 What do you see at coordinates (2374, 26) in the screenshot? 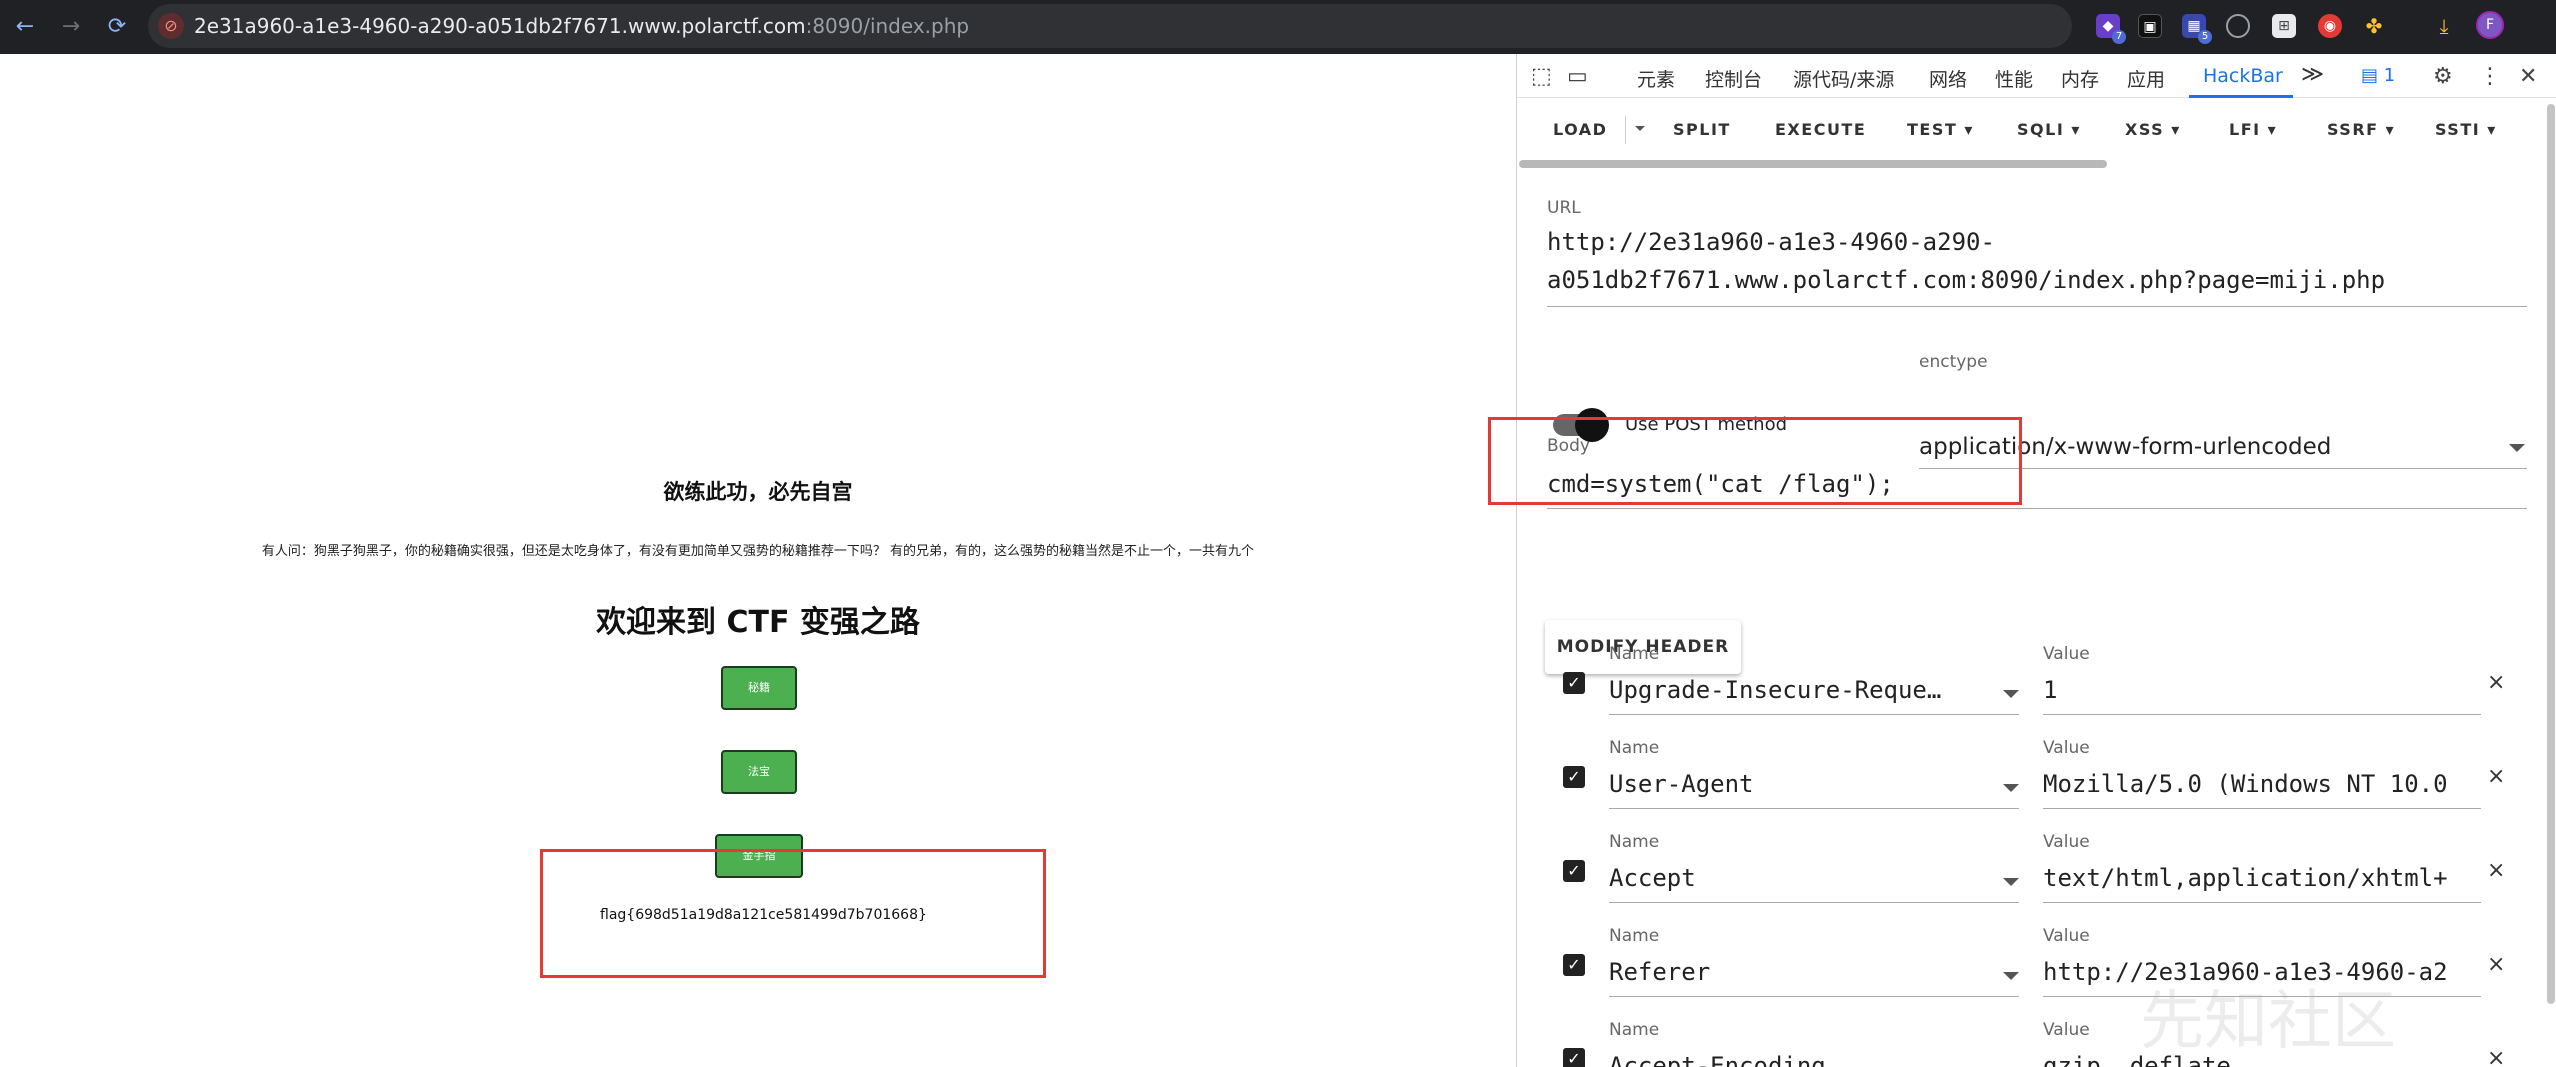
I see `extensions-puzzle-icon: ✤` at bounding box center [2374, 26].